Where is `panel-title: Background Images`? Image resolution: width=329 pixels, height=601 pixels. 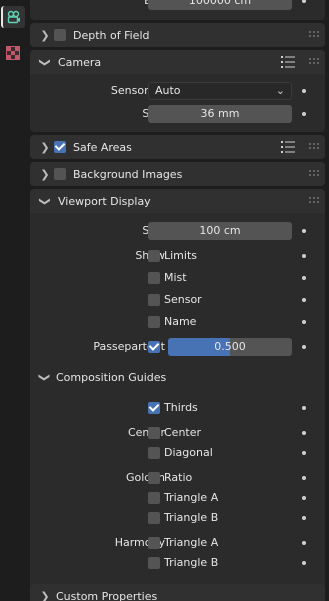 panel-title: Background Images is located at coordinates (128, 174).